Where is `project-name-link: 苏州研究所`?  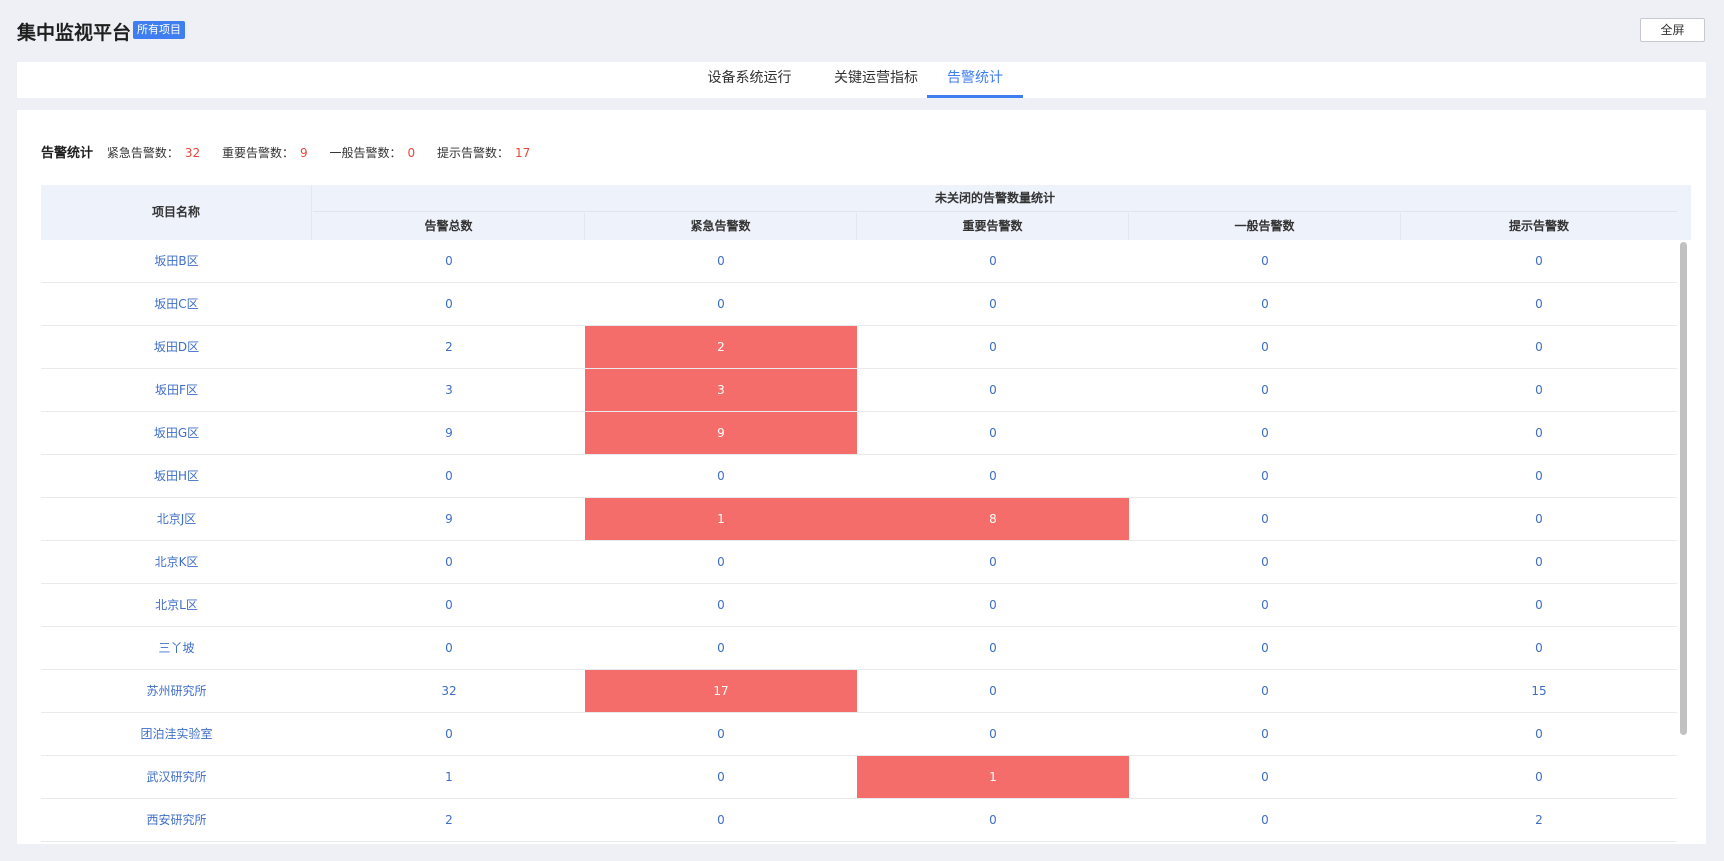 project-name-link: 苏州研究所 is located at coordinates (176, 691).